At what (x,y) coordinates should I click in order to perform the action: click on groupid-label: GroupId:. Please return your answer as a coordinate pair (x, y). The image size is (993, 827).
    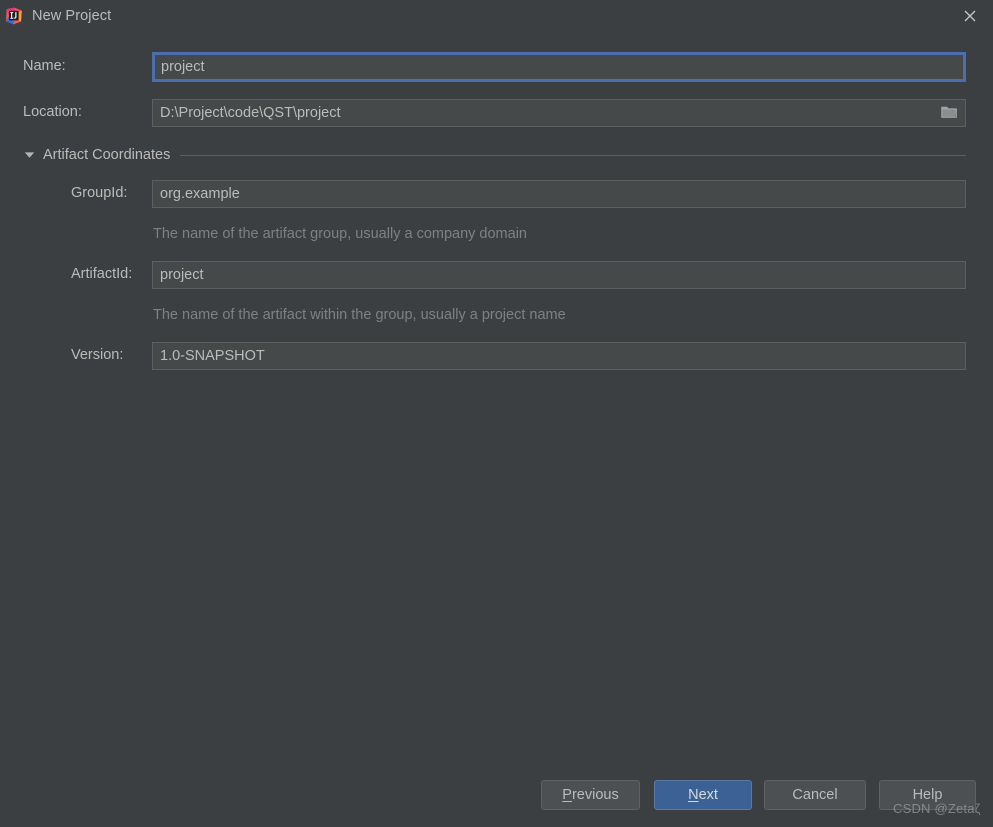
    Looking at the image, I should click on (99, 193).